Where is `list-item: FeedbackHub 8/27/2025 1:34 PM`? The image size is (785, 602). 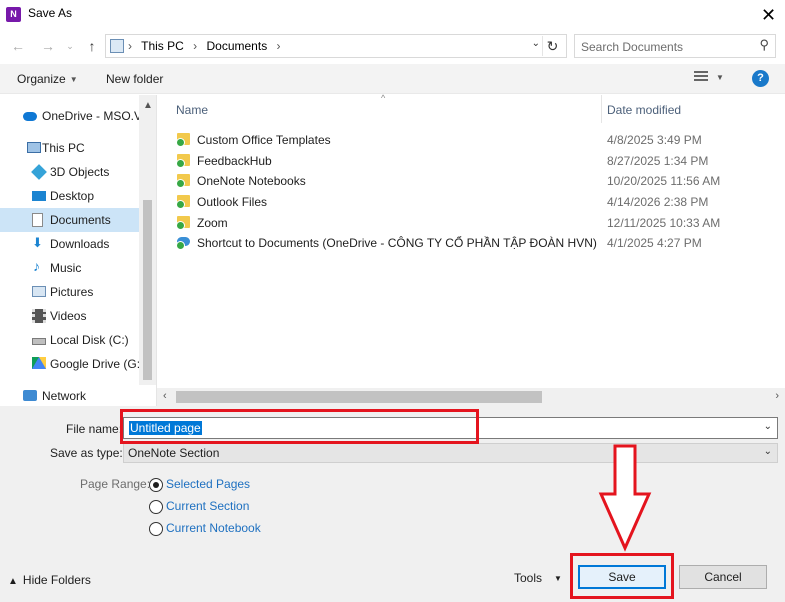
list-item: FeedbackHub 8/27/2025 1:34 PM is located at coordinates (471, 161).